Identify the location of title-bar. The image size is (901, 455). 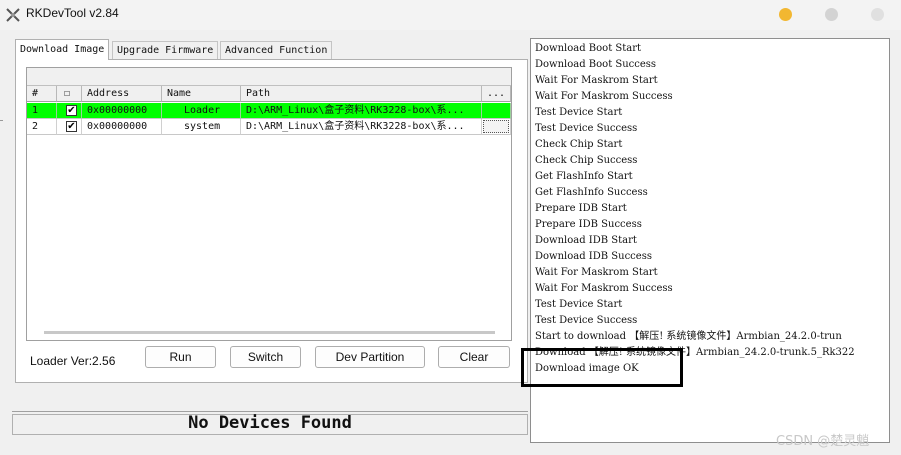
(450, 15).